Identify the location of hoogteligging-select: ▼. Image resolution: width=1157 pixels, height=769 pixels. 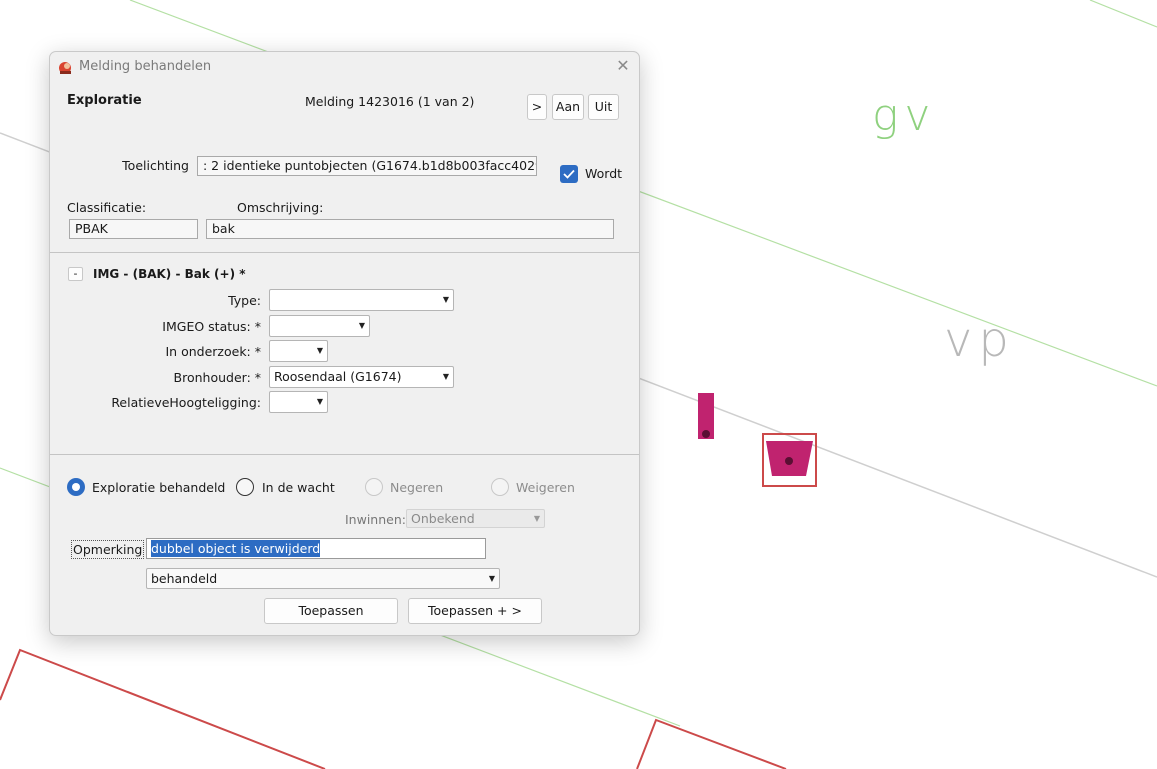
(298, 402).